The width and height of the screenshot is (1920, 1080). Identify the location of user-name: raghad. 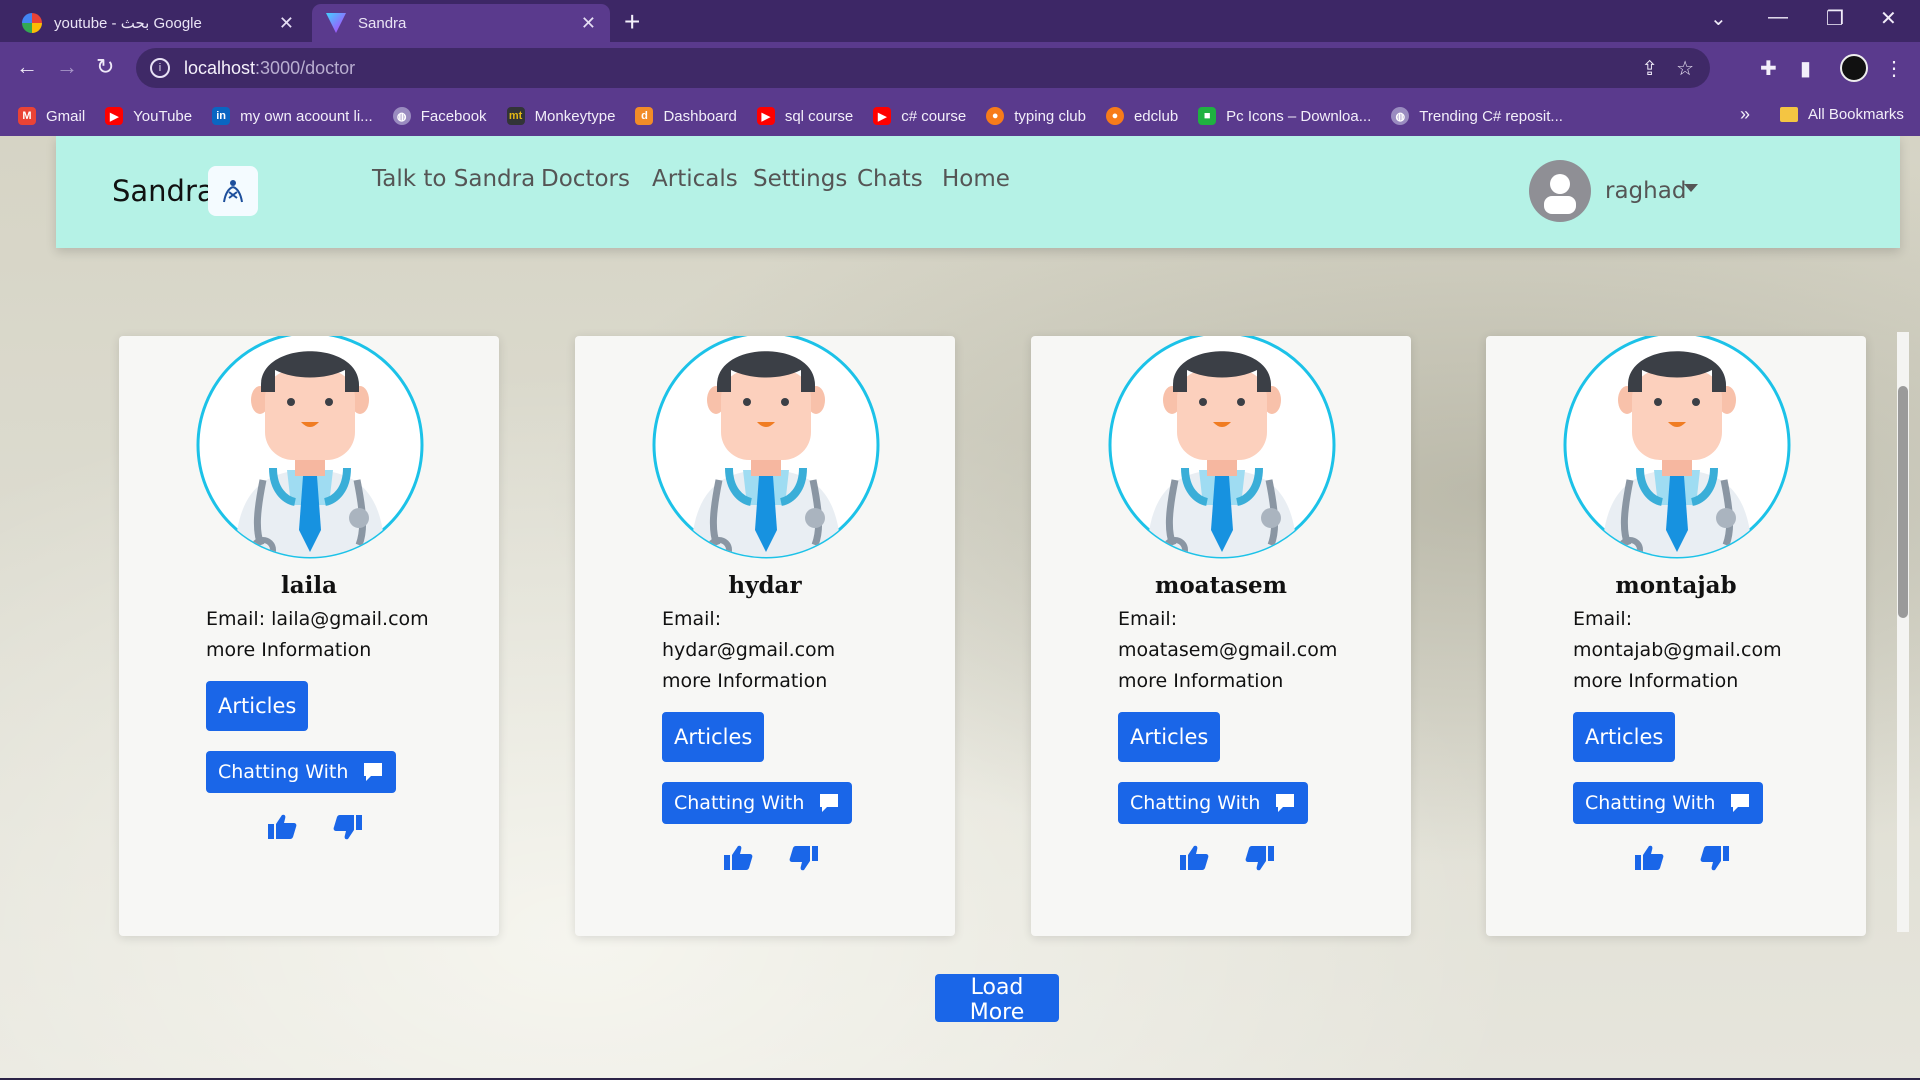
(1645, 191).